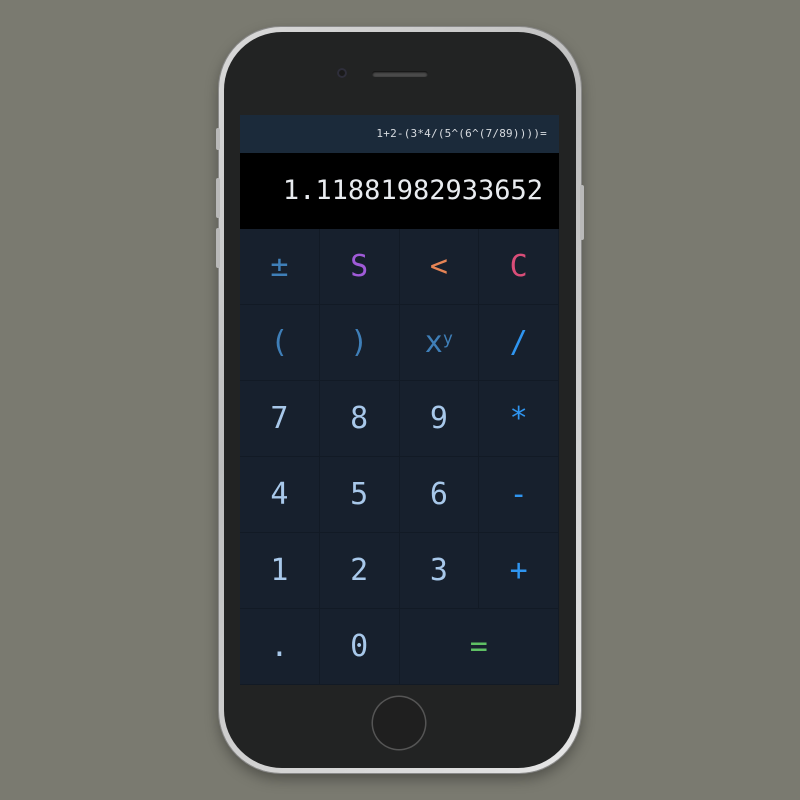  What do you see at coordinates (439, 419) in the screenshot?
I see `digit-9-button: 9` at bounding box center [439, 419].